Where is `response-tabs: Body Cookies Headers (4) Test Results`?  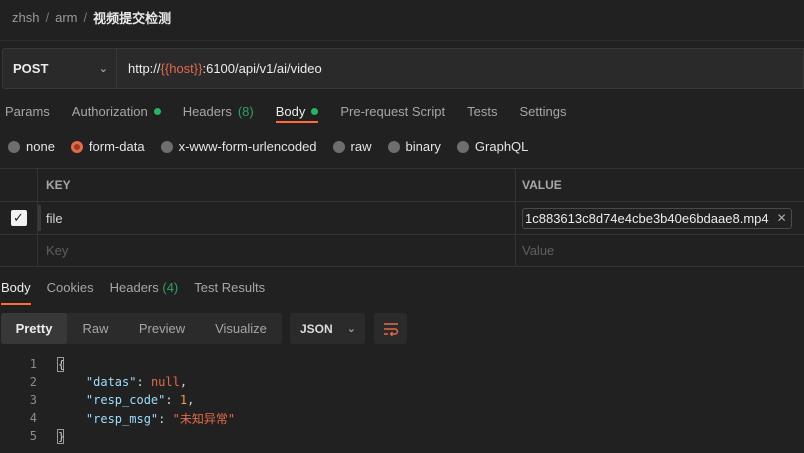 response-tabs: Body Cookies Headers (4) Test Results is located at coordinates (140, 292).